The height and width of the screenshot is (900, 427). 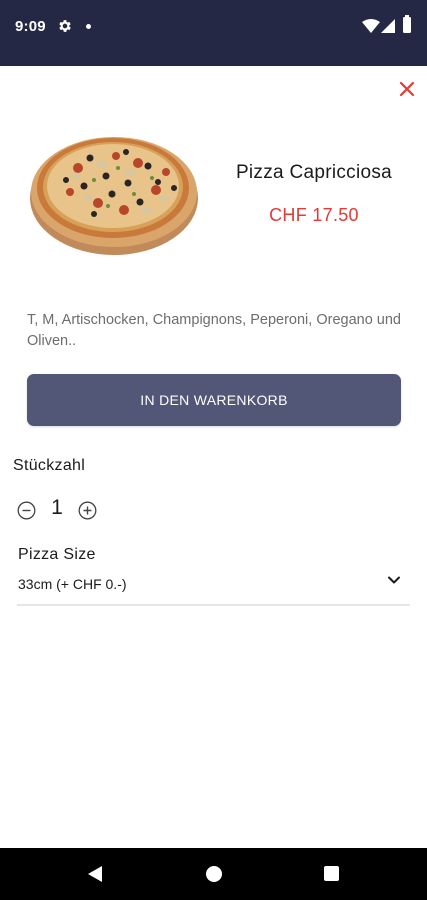 I want to click on quantity-label: Stückzahl, so click(x=49, y=465).